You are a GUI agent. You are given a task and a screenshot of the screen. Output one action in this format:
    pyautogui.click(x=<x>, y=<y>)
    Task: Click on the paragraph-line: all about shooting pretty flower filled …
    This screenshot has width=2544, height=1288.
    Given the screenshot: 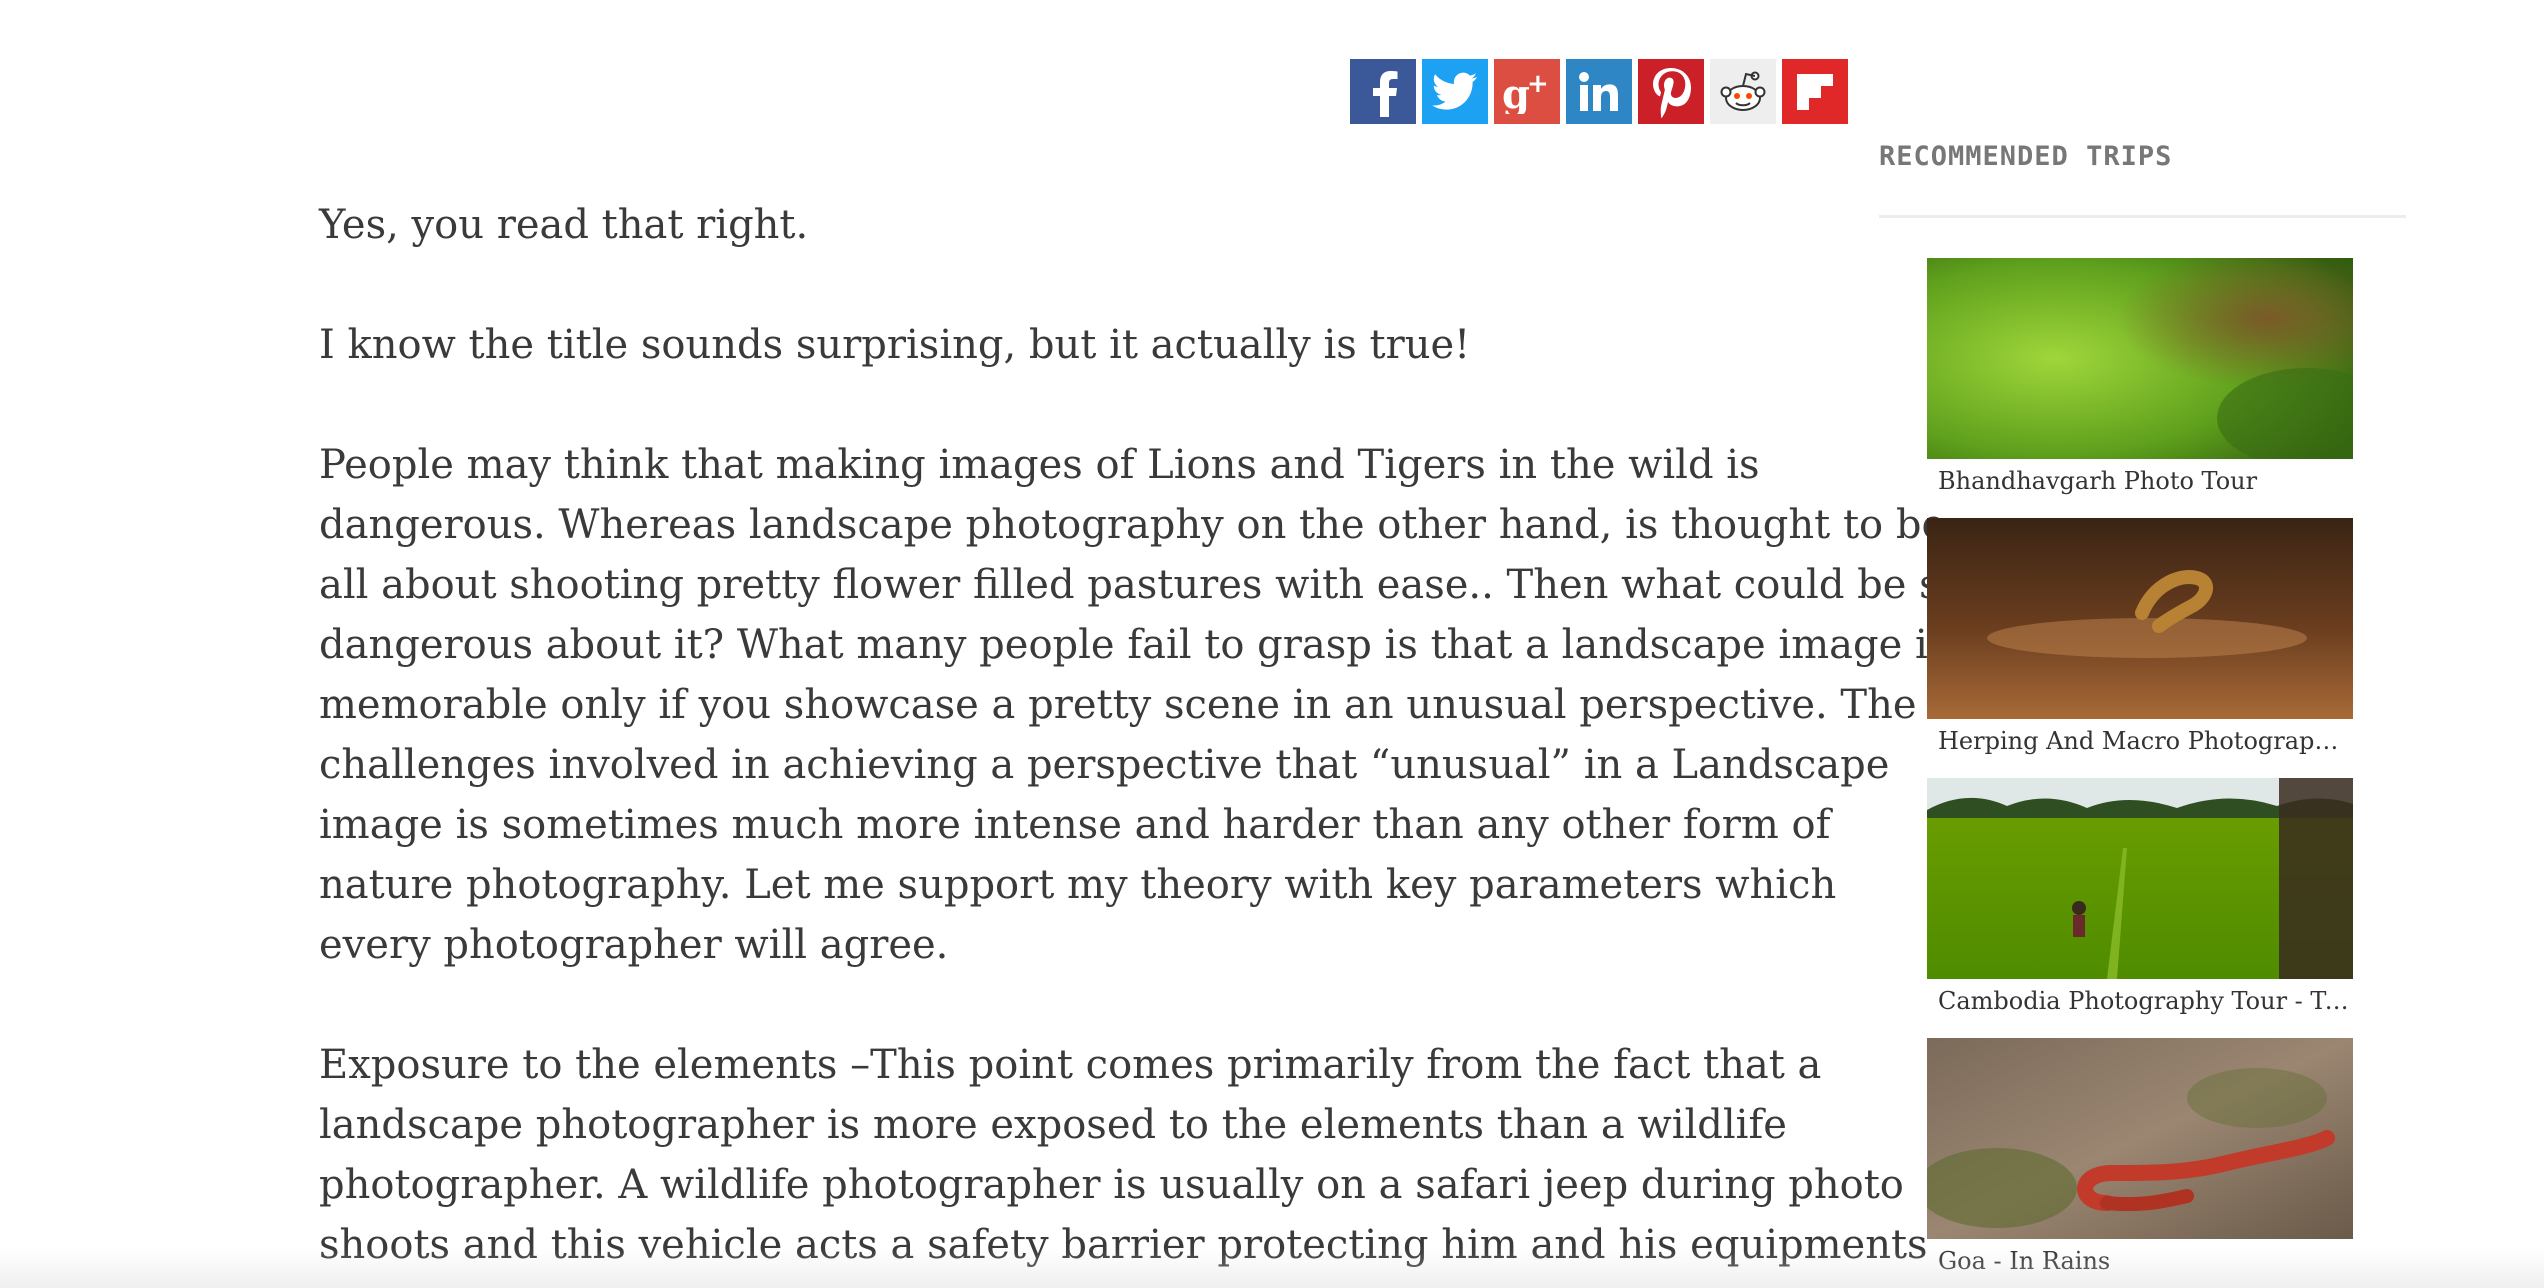 What is the action you would take?
    pyautogui.click(x=1141, y=585)
    